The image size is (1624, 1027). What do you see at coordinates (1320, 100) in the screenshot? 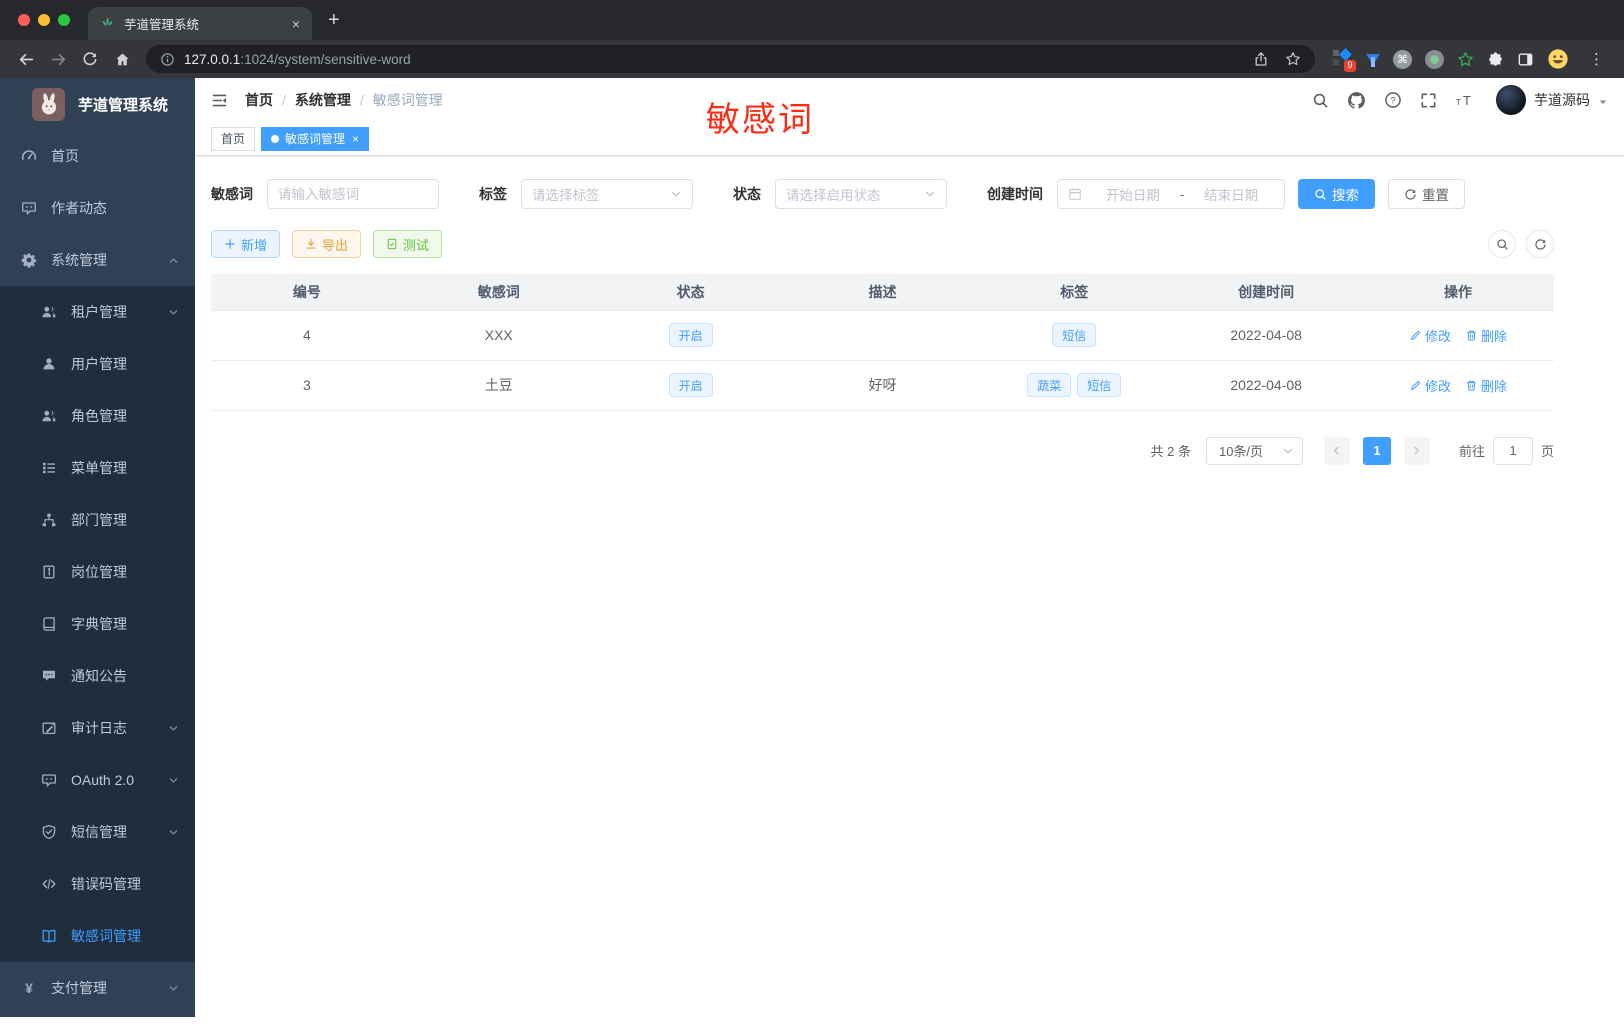
I see `header-search-icon` at bounding box center [1320, 100].